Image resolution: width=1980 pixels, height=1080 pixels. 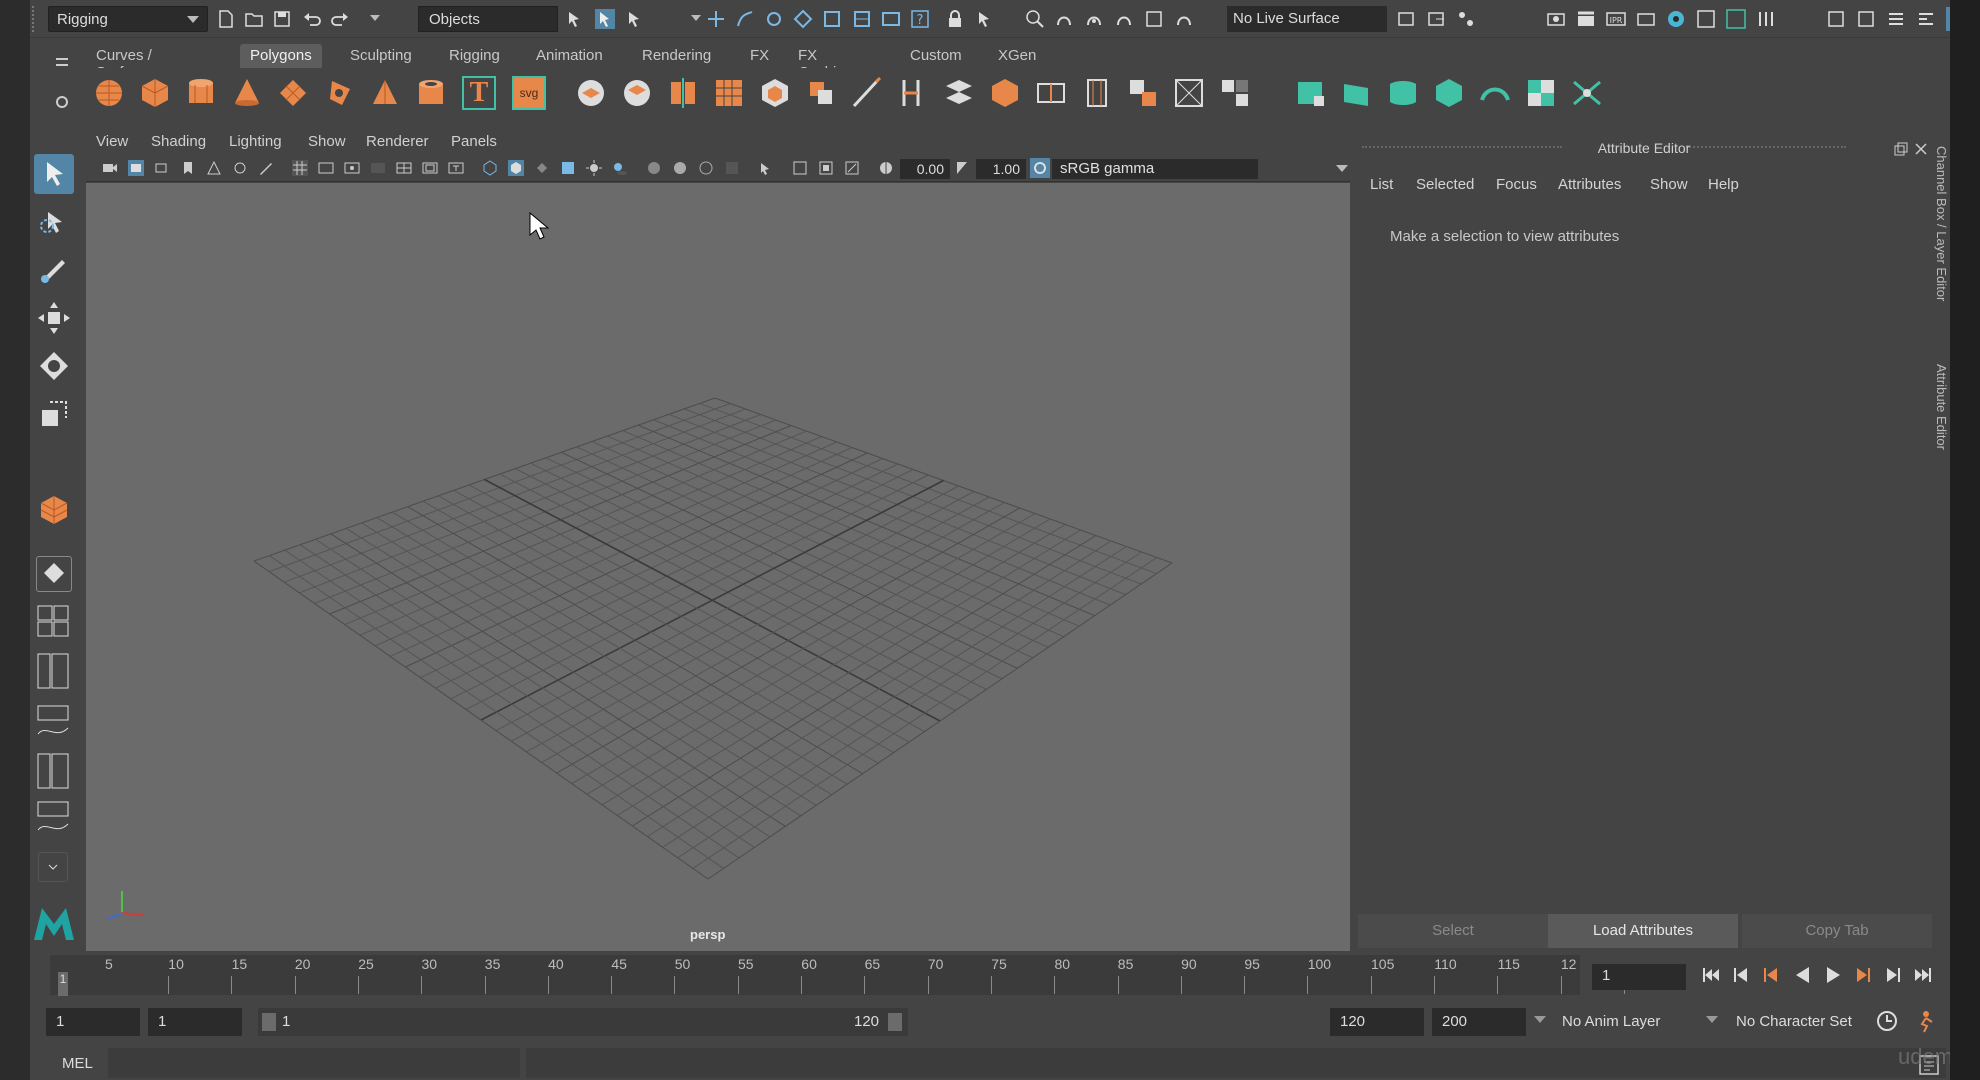 I want to click on shelf-menu-icon, so click(x=62, y=62).